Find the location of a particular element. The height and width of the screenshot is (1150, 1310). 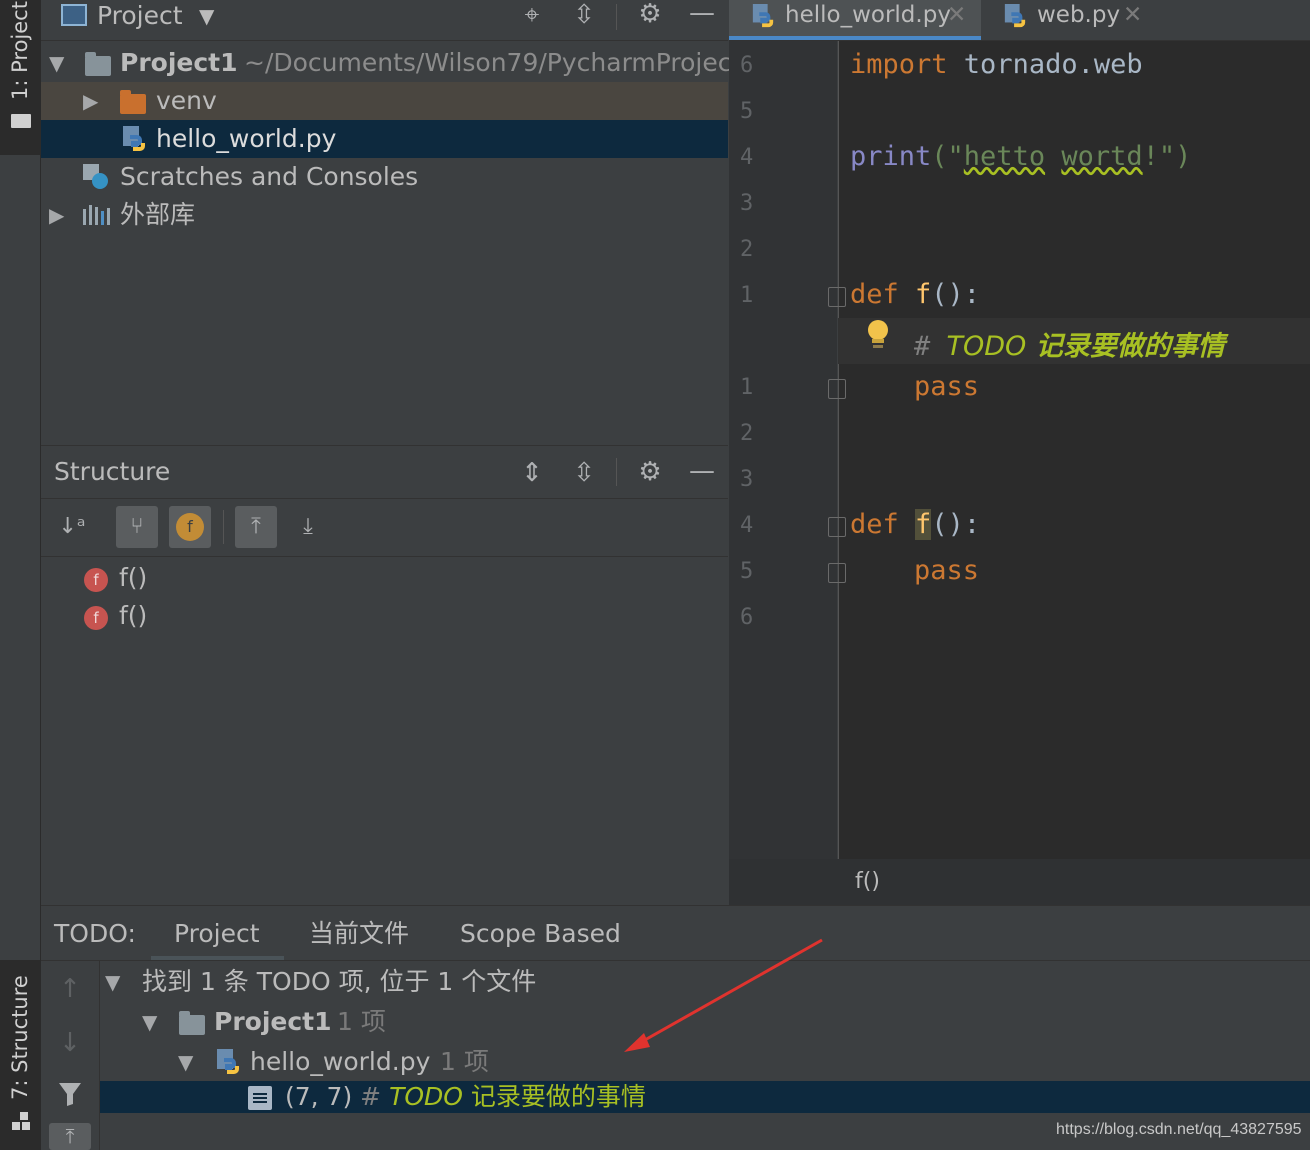

library-icon is located at coordinates (97, 215).